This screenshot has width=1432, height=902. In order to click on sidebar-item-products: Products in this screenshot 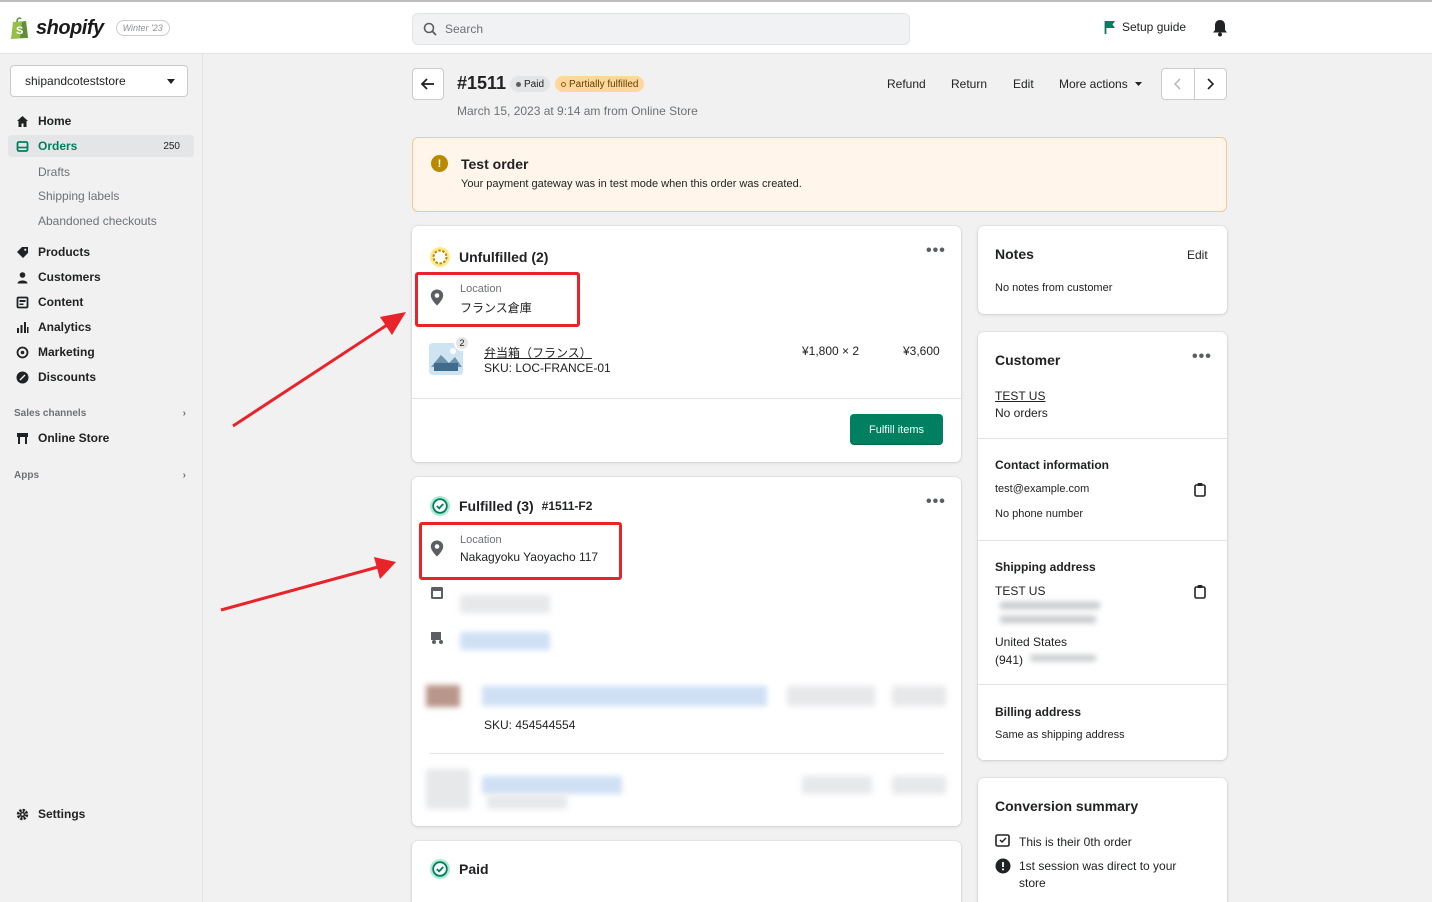, I will do `click(101, 252)`.